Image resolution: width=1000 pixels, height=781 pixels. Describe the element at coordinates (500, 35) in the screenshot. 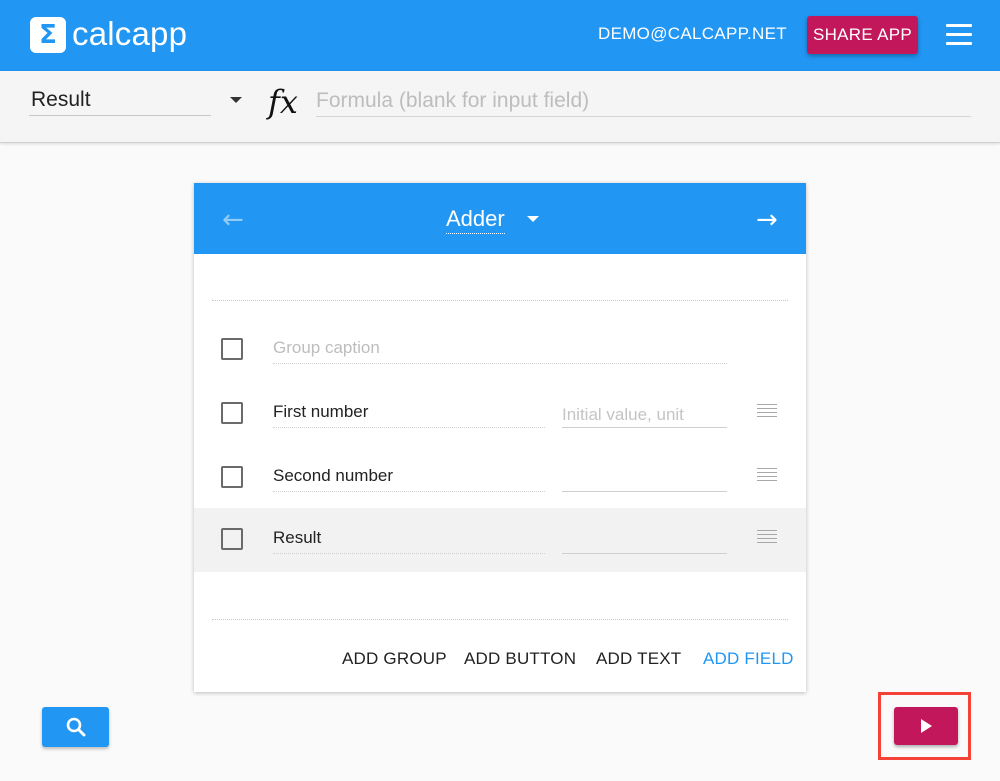

I see `app-toolbar: Σ calcapp DEMO@CALCAPP.NET SHARE APP` at that location.